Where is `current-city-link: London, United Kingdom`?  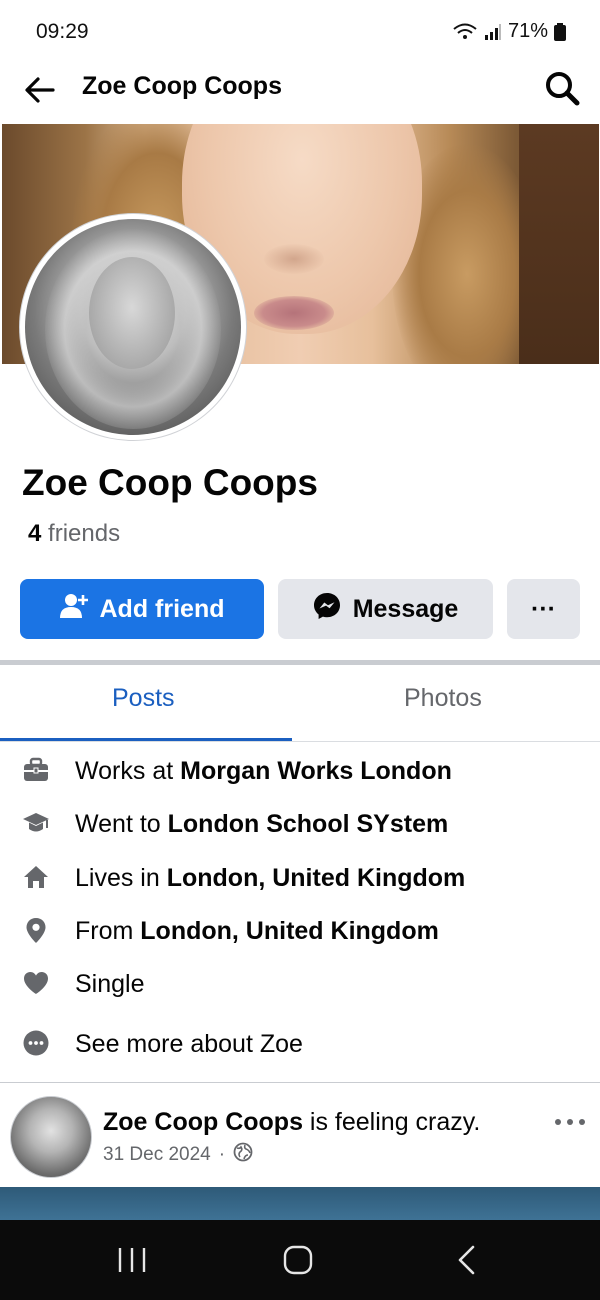 current-city-link: London, United Kingdom is located at coordinates (316, 878).